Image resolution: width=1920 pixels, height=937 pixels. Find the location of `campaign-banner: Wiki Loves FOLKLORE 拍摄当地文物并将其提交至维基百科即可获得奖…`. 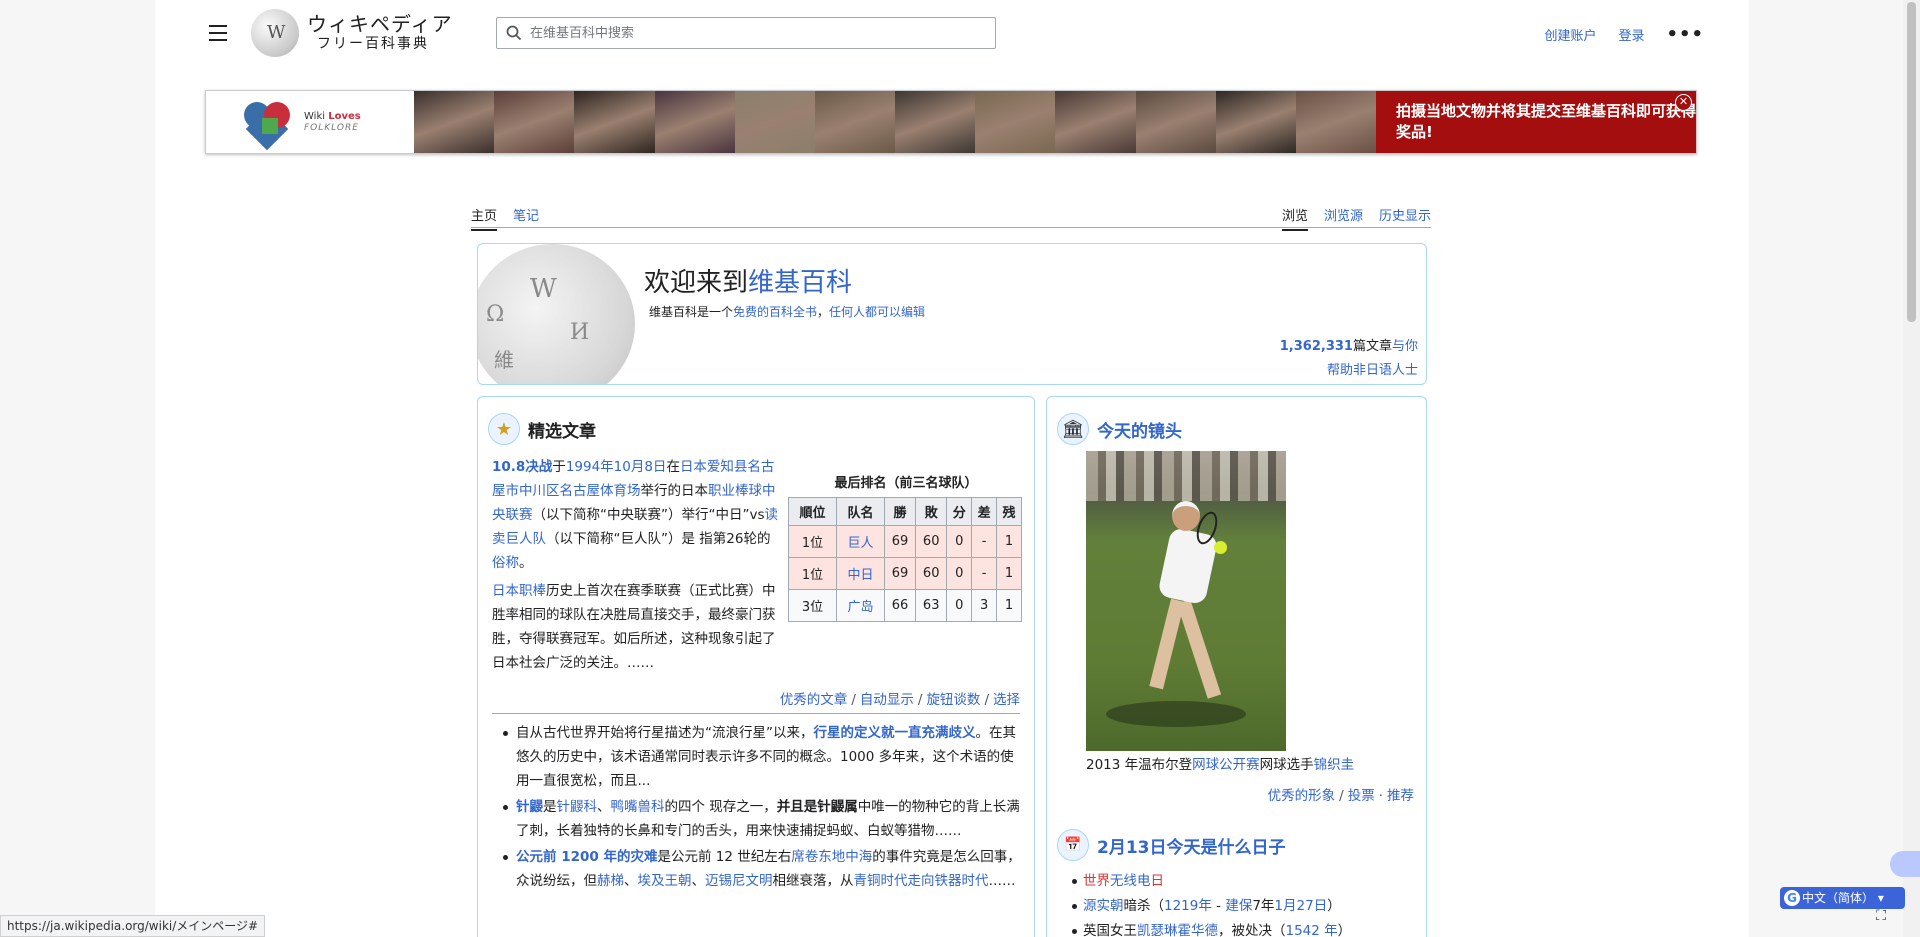

campaign-banner: Wiki Loves FOLKLORE 拍摄当地文物并将其提交至维基百科即可获得奖… is located at coordinates (951, 122).